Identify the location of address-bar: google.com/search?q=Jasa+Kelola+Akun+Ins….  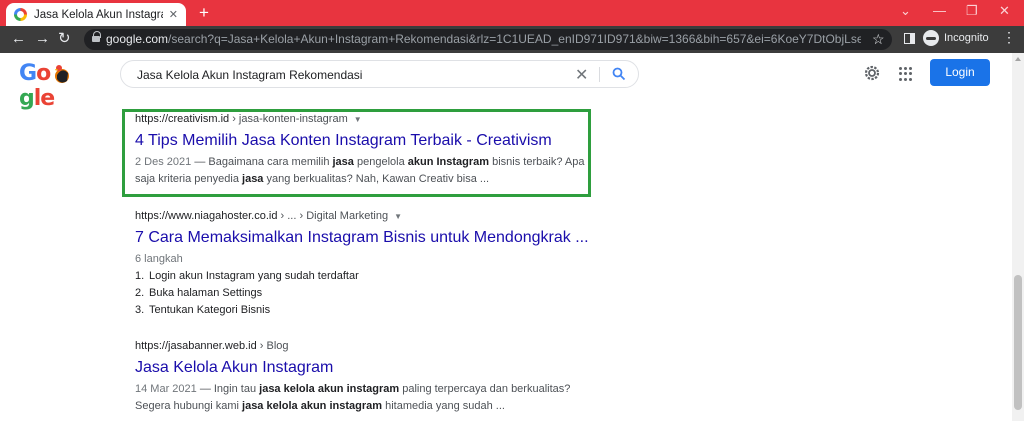
(488, 39).